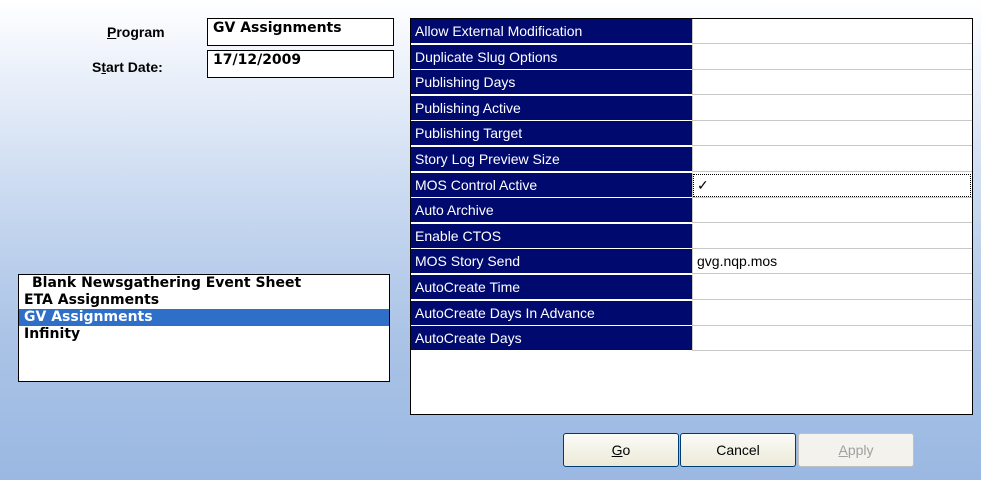  What do you see at coordinates (551, 83) in the screenshot?
I see `property-name: Publishing Days` at bounding box center [551, 83].